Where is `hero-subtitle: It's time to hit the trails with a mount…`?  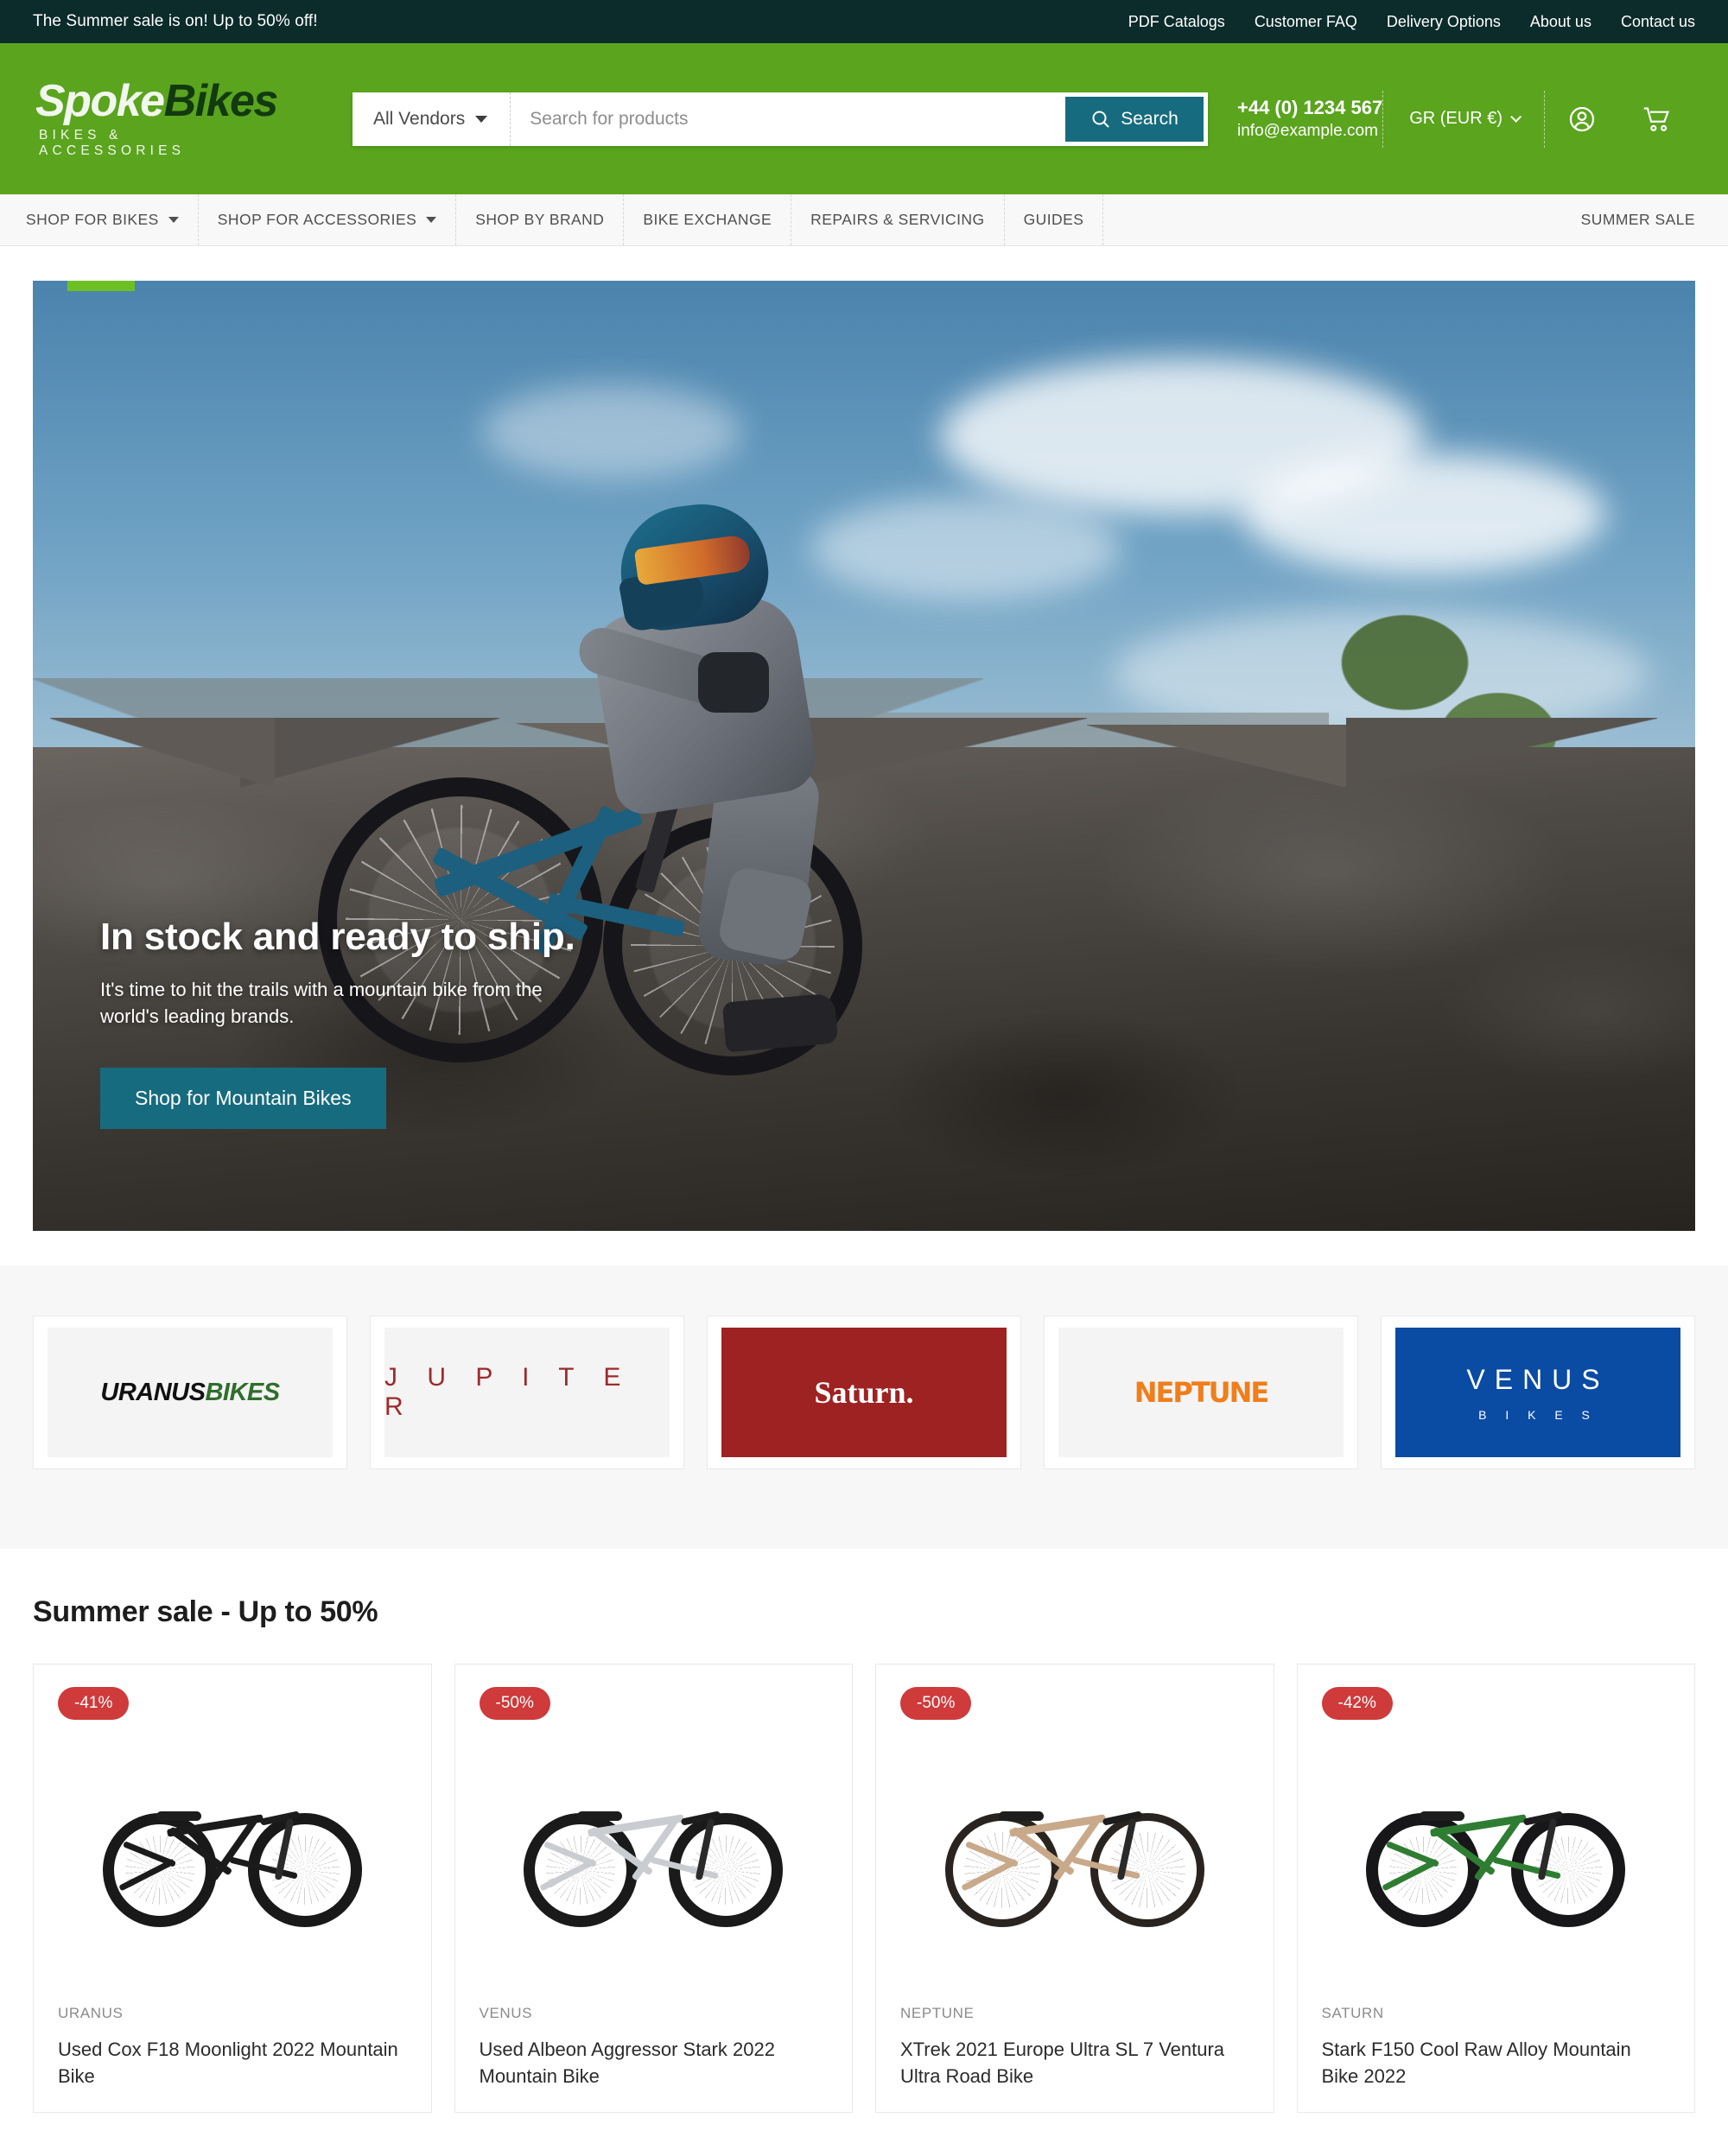 hero-subtitle: It's time to hit the trails with a mount… is located at coordinates (321, 1002).